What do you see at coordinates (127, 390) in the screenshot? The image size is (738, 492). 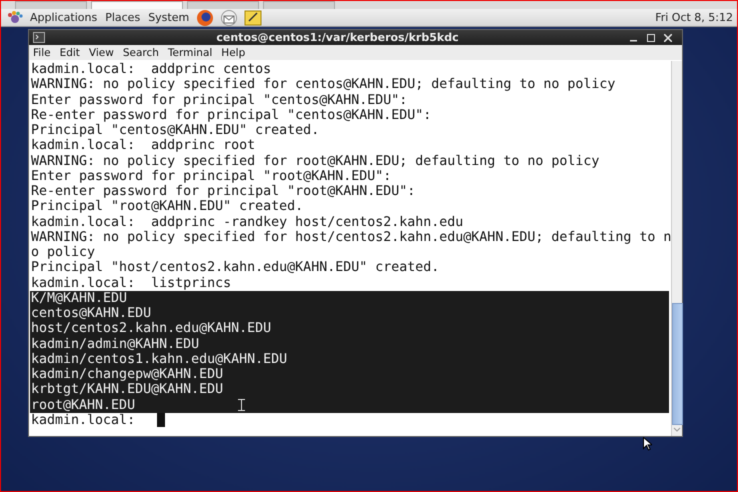 I see `terminal-line: krbtgt/KAHN.EDU@KAHN.EDU` at bounding box center [127, 390].